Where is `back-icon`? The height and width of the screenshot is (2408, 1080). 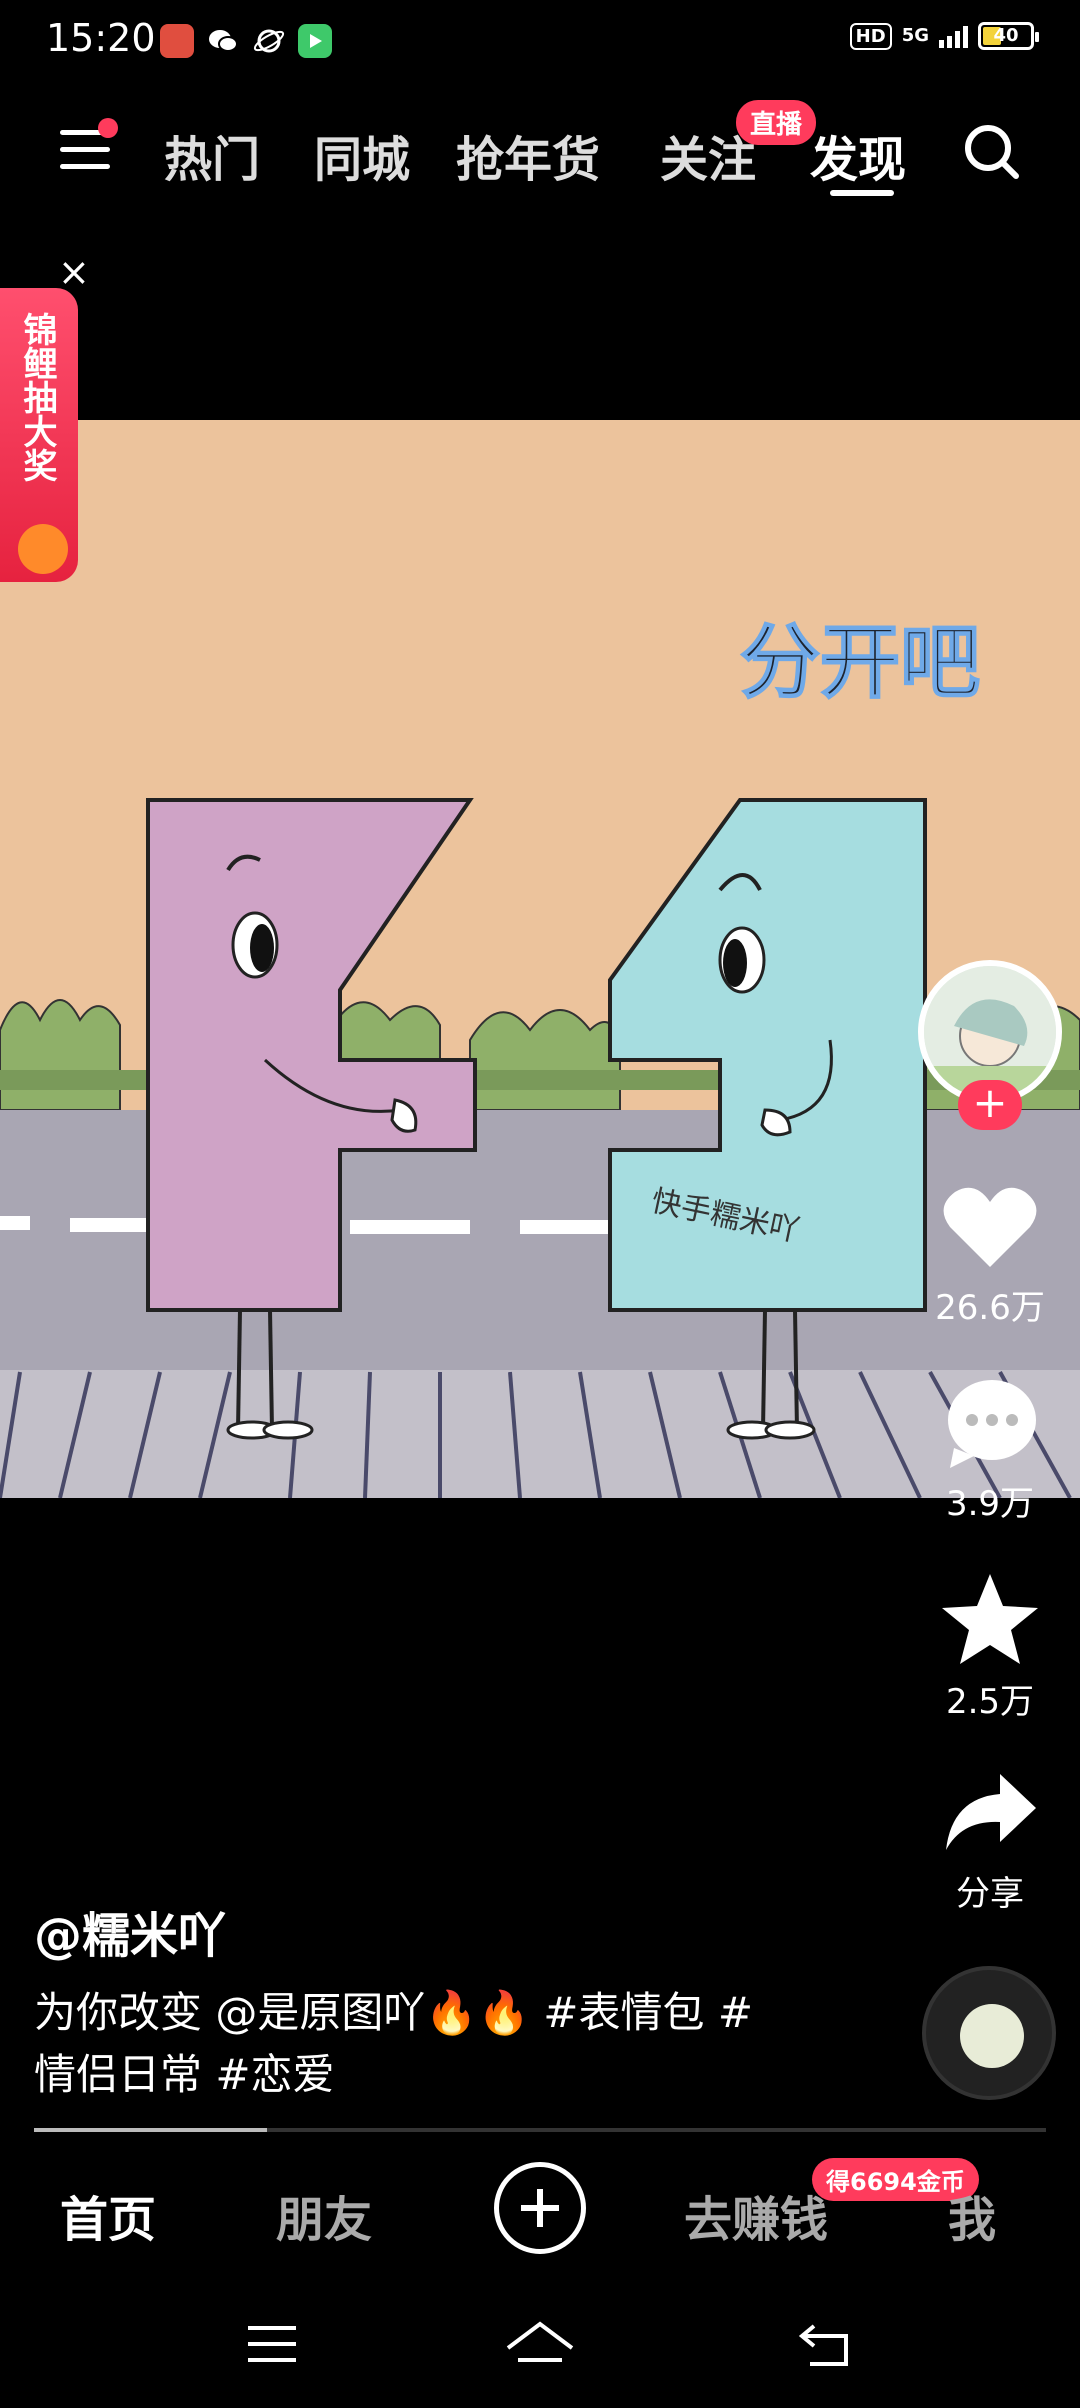 back-icon is located at coordinates (824, 2345).